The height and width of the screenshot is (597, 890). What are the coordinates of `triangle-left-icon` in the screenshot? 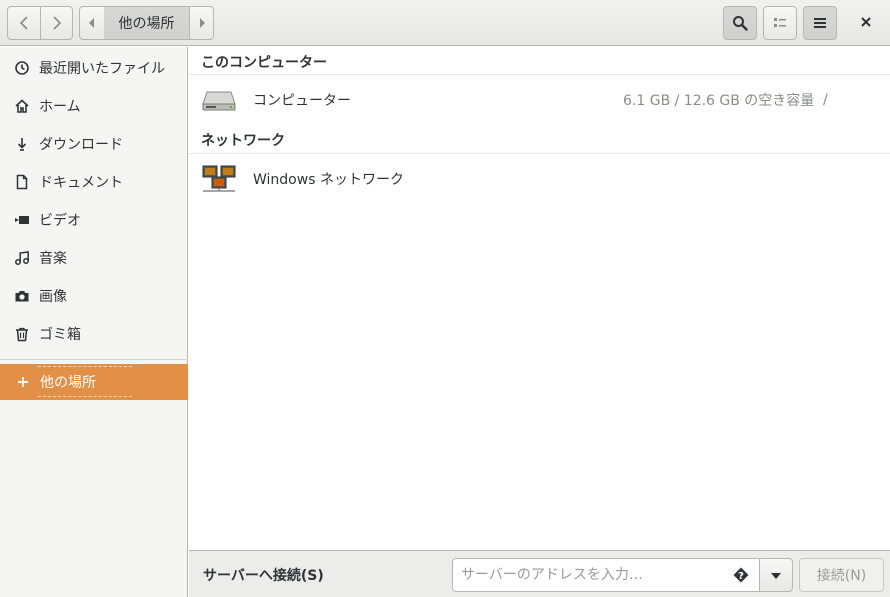 It's located at (92, 23).